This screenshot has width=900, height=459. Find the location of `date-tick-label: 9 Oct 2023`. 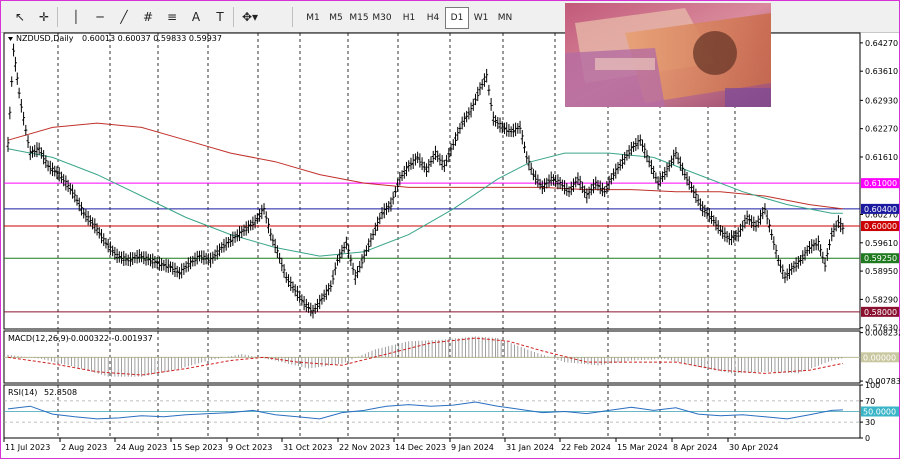

date-tick-label: 9 Oct 2023 is located at coordinates (250, 447).